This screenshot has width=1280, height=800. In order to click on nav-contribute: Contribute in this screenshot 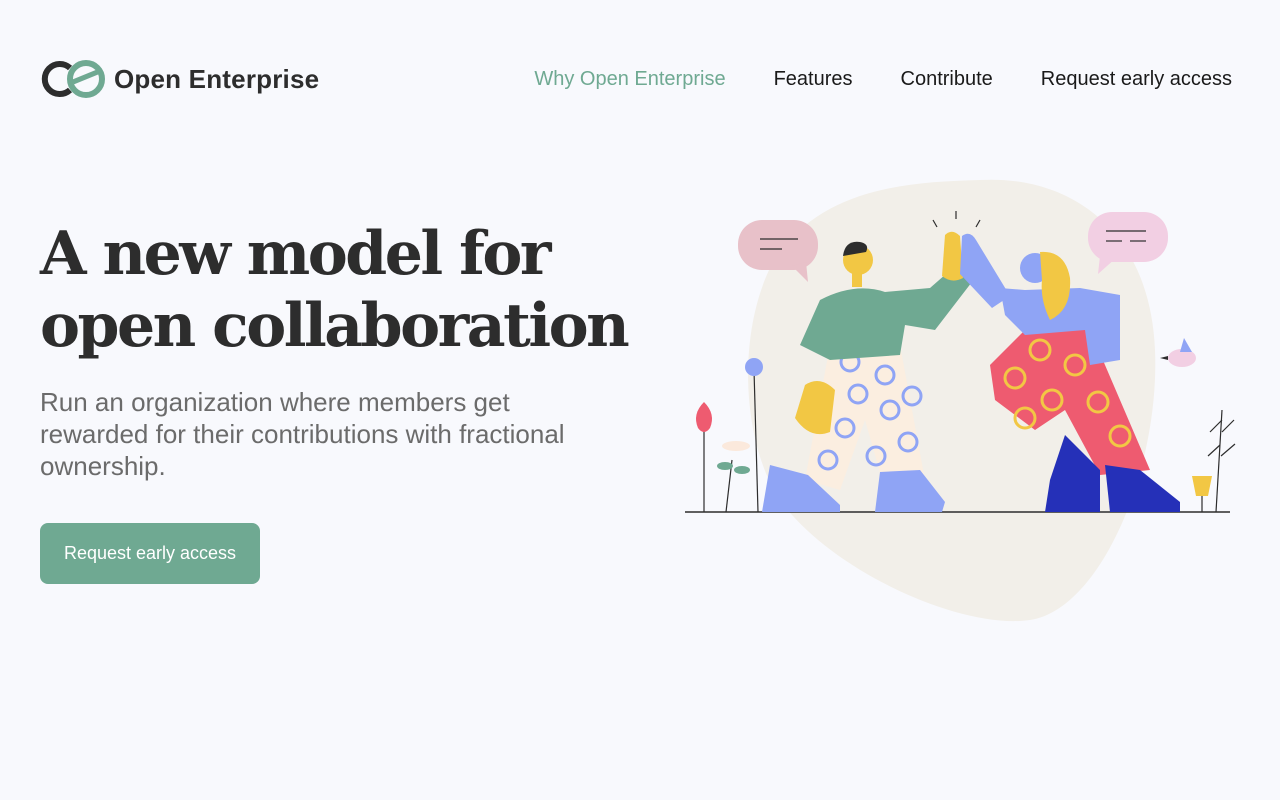, I will do `click(947, 79)`.